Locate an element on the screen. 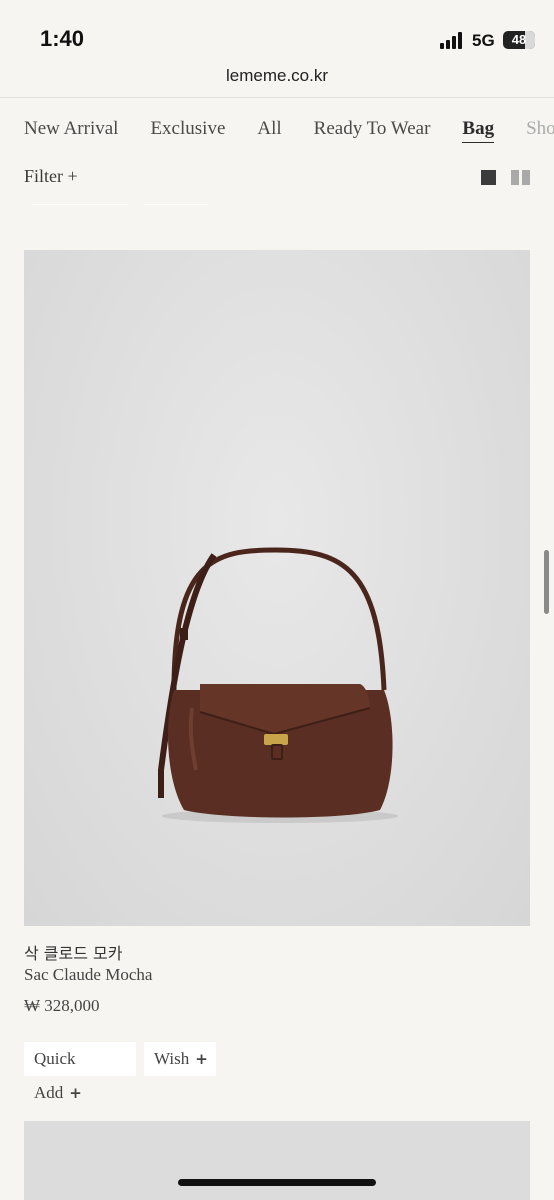 The image size is (554, 1200). nav-item-all: All is located at coordinates (269, 129).